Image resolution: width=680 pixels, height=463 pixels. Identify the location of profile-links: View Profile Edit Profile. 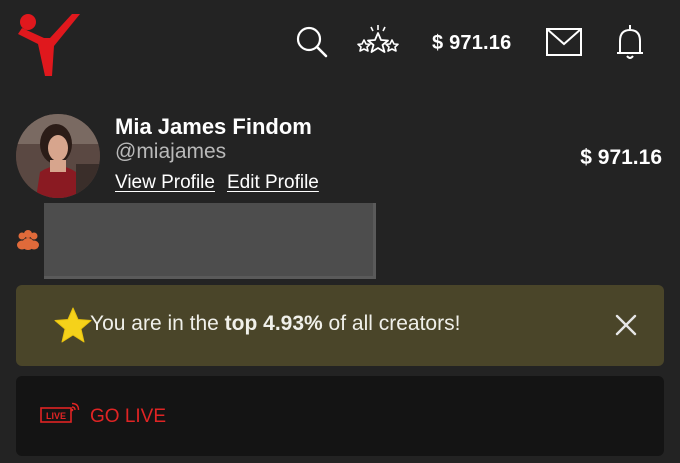
(217, 183).